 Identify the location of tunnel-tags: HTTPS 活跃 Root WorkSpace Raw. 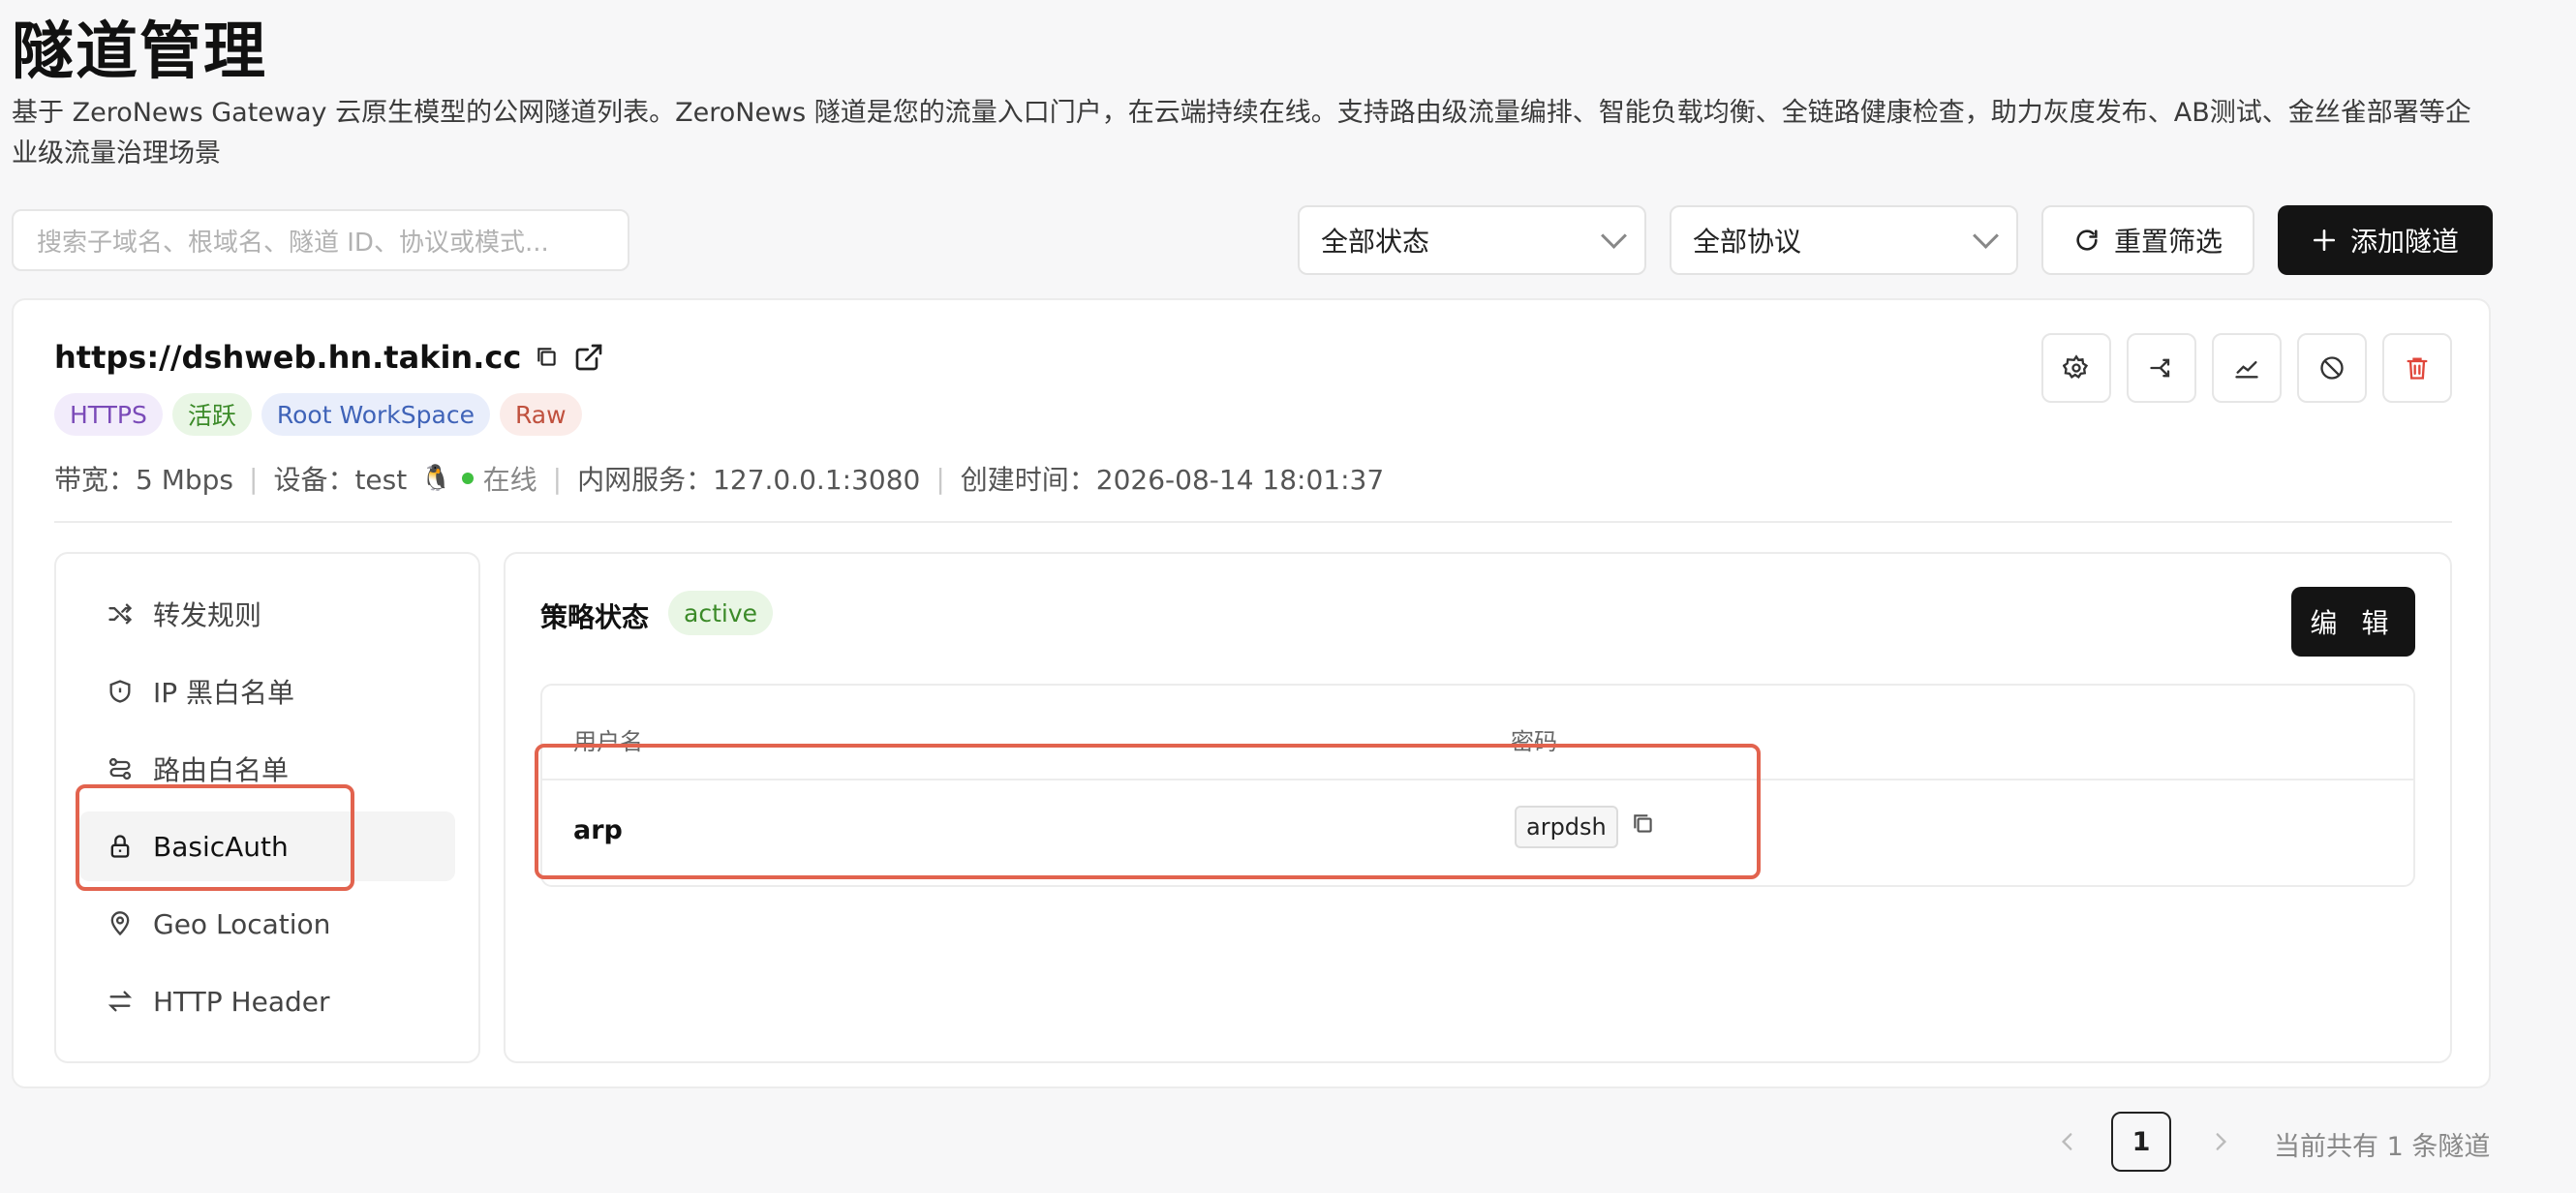
(318, 414).